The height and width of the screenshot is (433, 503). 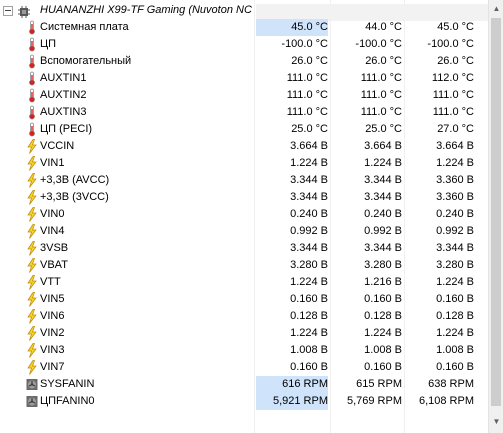 What do you see at coordinates (67, 384) in the screenshot?
I see `sensor-label: SYSFANIN` at bounding box center [67, 384].